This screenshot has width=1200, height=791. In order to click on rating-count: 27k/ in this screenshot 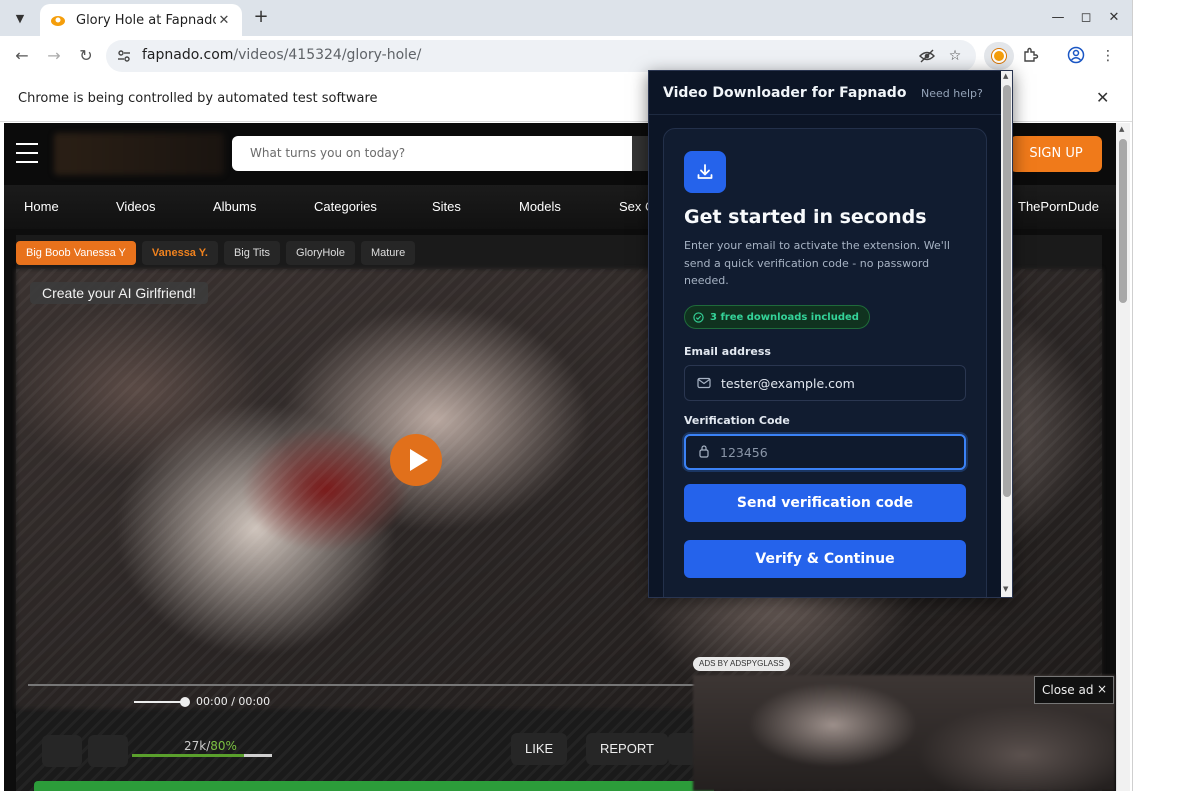, I will do `click(197, 746)`.